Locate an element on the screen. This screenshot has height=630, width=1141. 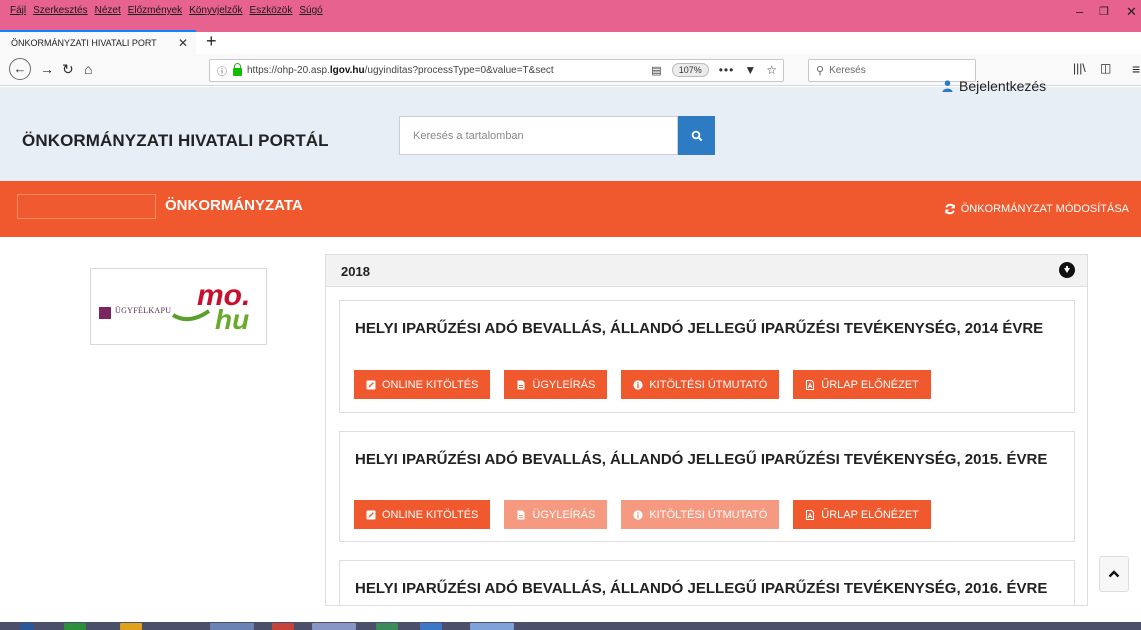
restore-icon: ❐ is located at coordinates (1104, 11).